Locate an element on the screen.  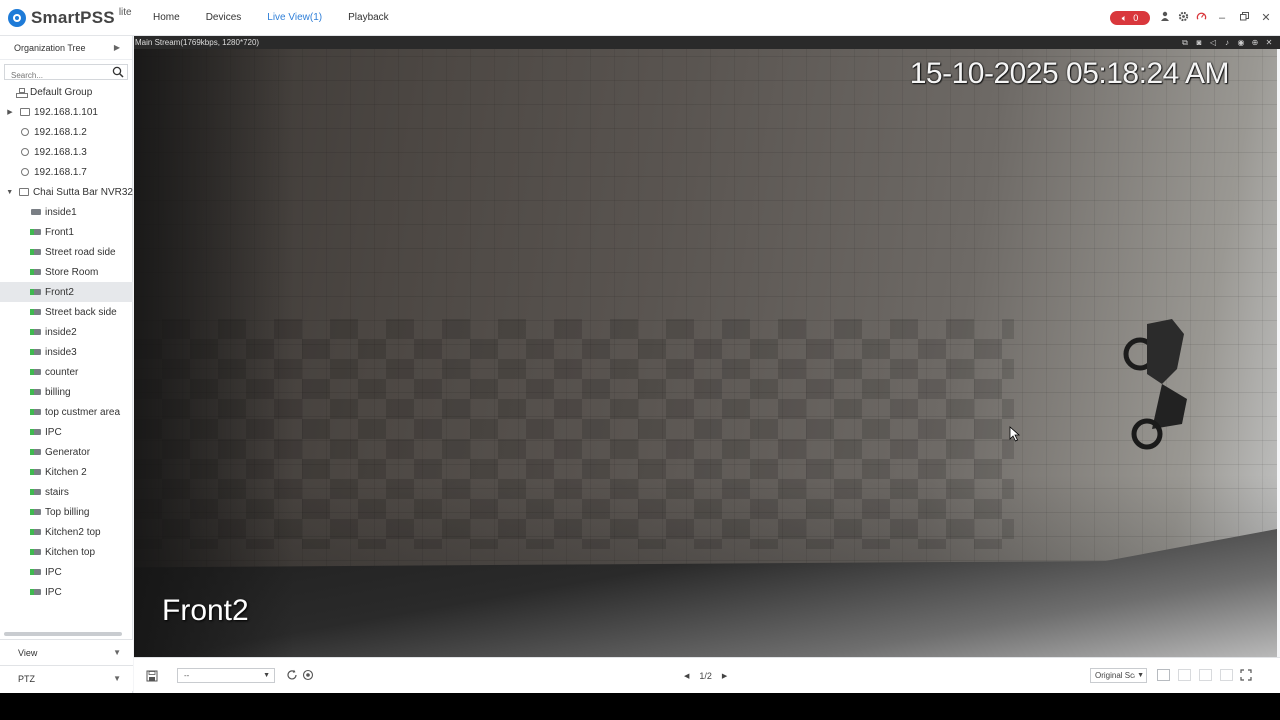
fullscreen-icon is located at coordinates (1246, 675).